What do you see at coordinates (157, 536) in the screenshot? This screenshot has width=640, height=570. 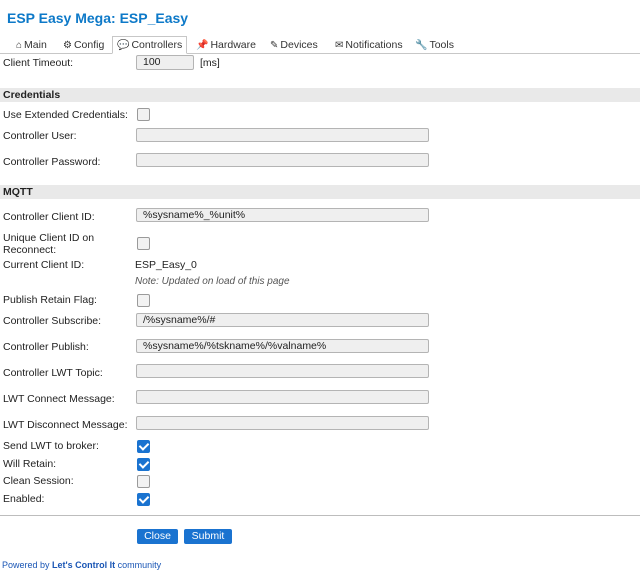 I see `close-button: Close` at bounding box center [157, 536].